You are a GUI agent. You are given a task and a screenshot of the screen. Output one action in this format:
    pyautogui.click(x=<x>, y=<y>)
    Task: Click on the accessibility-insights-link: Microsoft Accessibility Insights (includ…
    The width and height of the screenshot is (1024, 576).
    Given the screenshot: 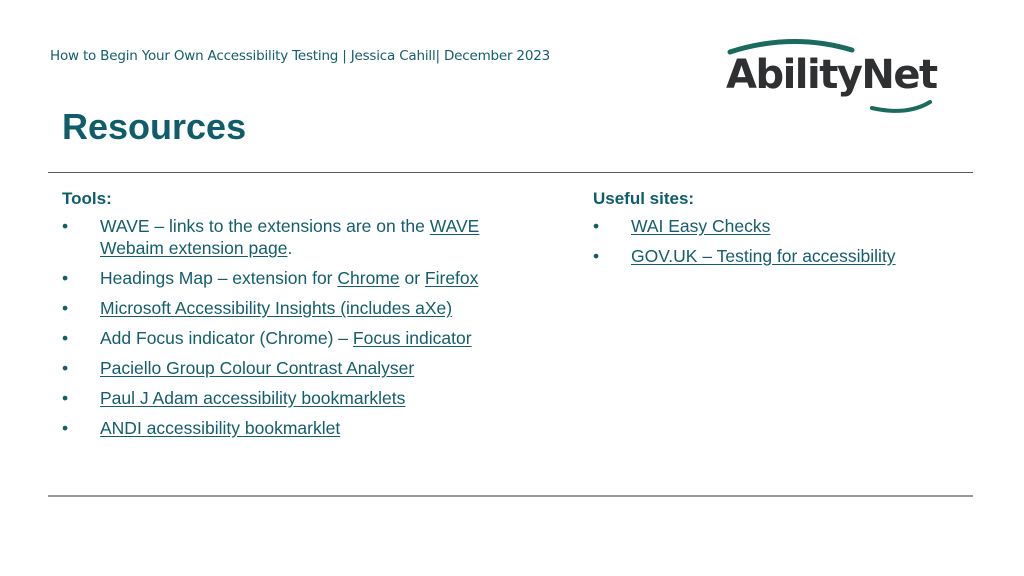 What is the action you would take?
    pyautogui.click(x=276, y=308)
    